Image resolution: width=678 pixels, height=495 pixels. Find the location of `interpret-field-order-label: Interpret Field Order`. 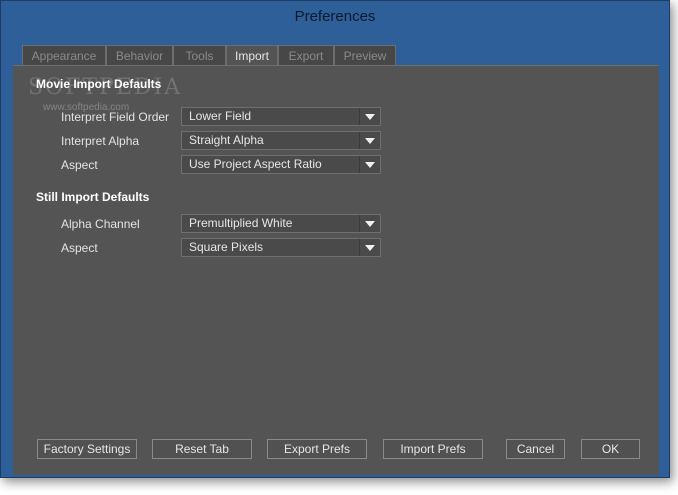

interpret-field-order-label: Interpret Field Order is located at coordinates (115, 117).